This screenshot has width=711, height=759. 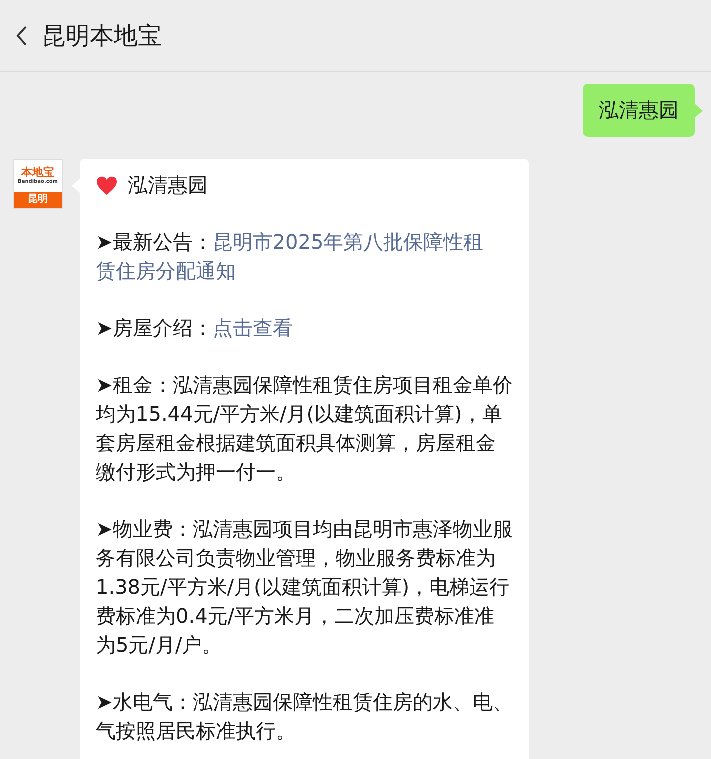 I want to click on heart-icon, so click(x=107, y=186).